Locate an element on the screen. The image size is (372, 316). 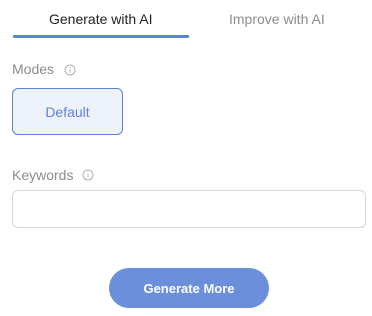
generate-more-button: Generate More is located at coordinates (189, 288).